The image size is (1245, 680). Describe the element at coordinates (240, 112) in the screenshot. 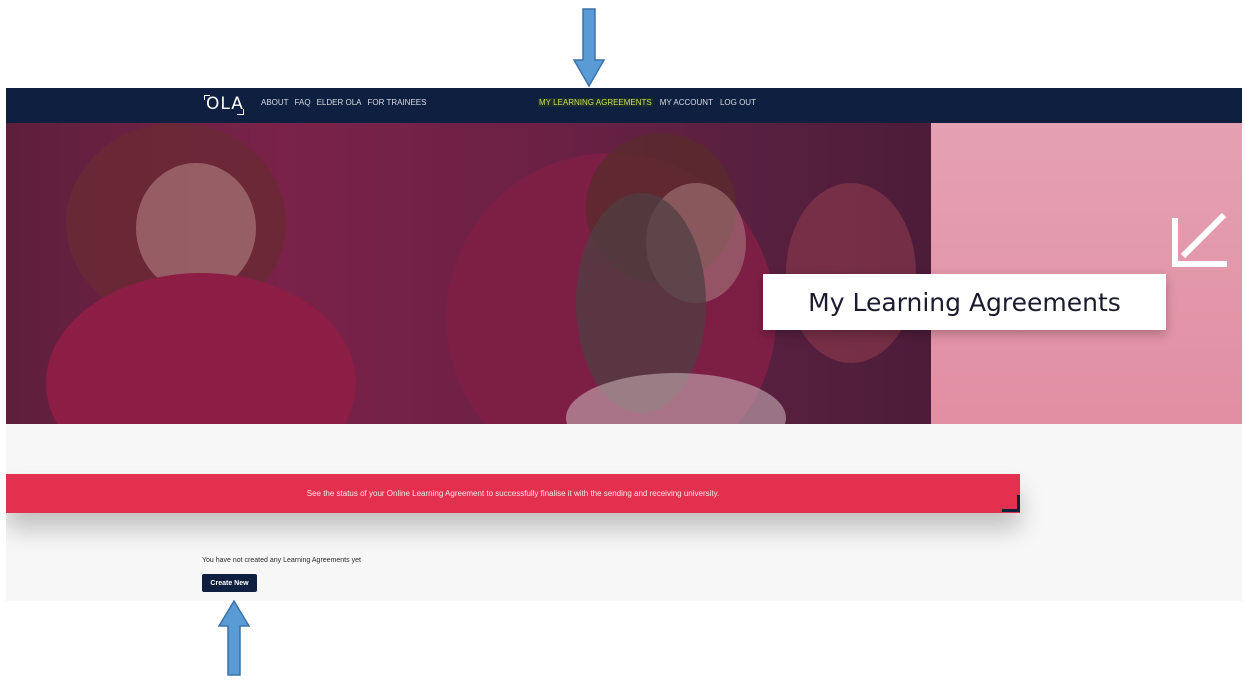

I see `logo-bracket-bottom` at that location.